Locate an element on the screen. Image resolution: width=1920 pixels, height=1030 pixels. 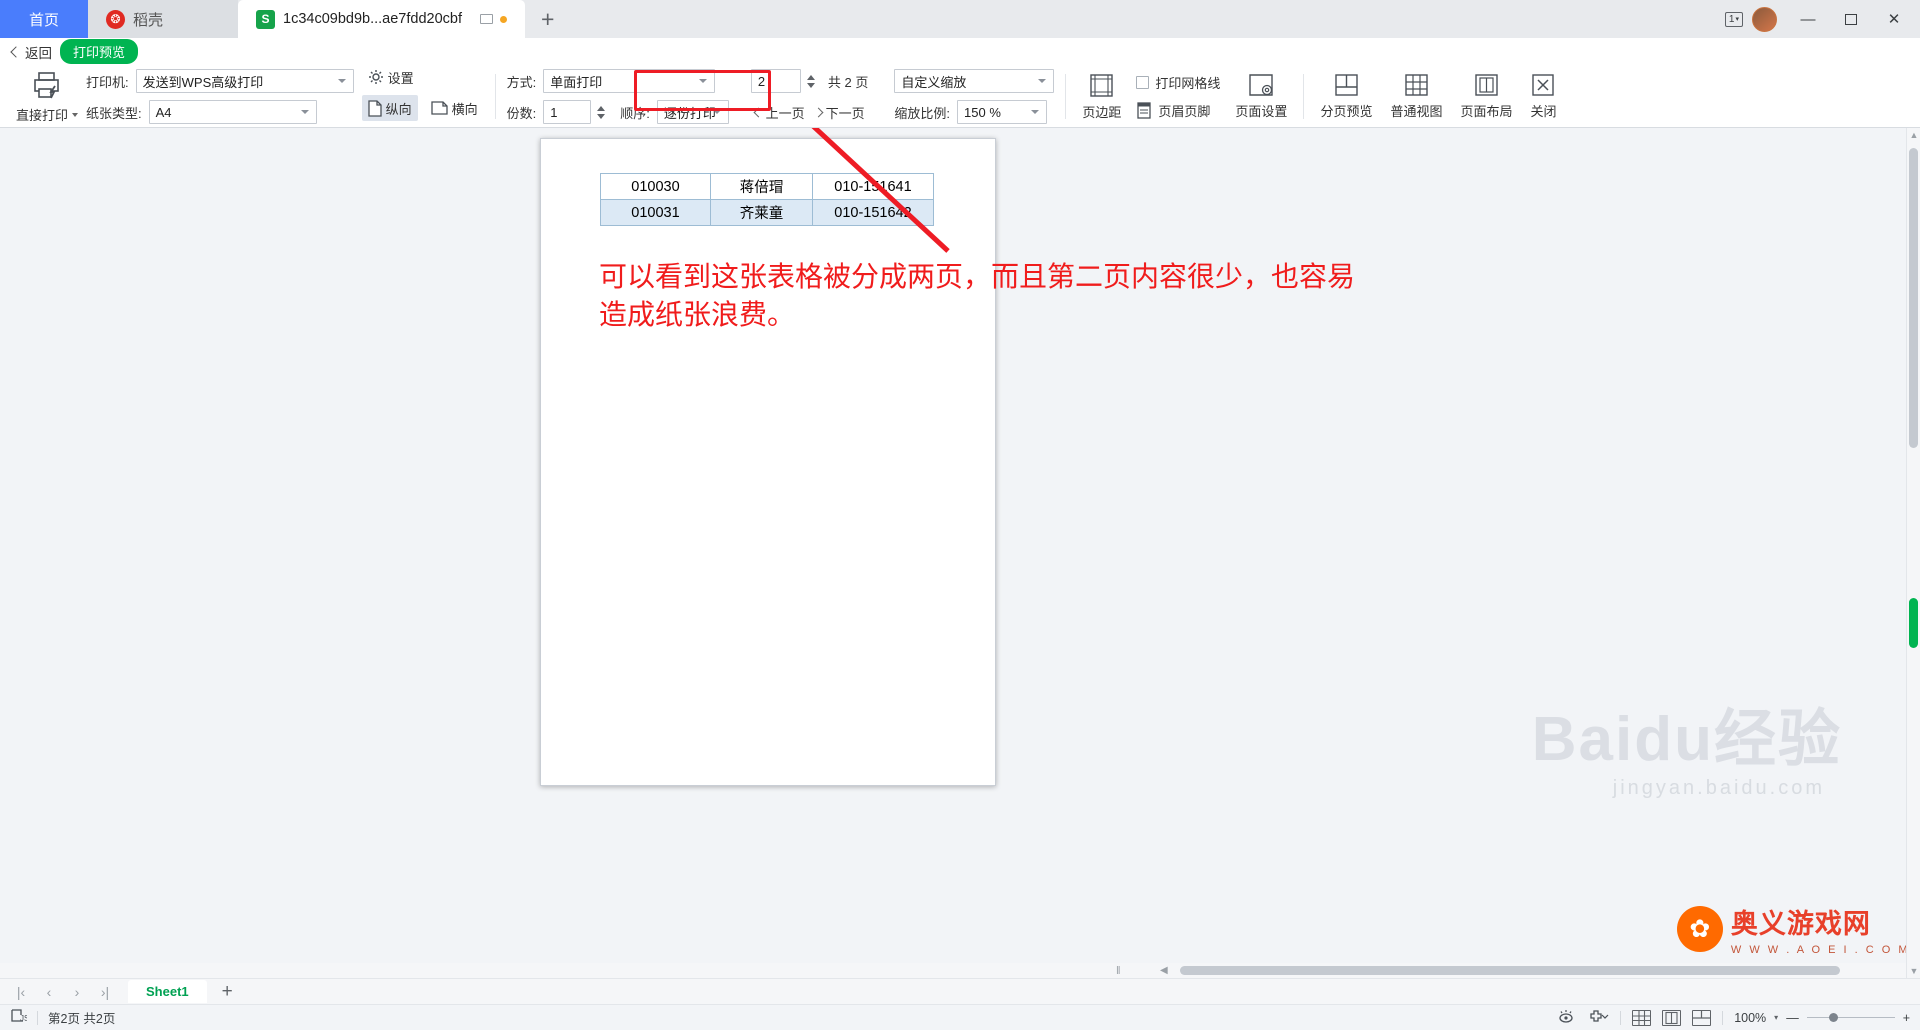
page-break-preview-label: 分页预览 is located at coordinates (1346, 111).